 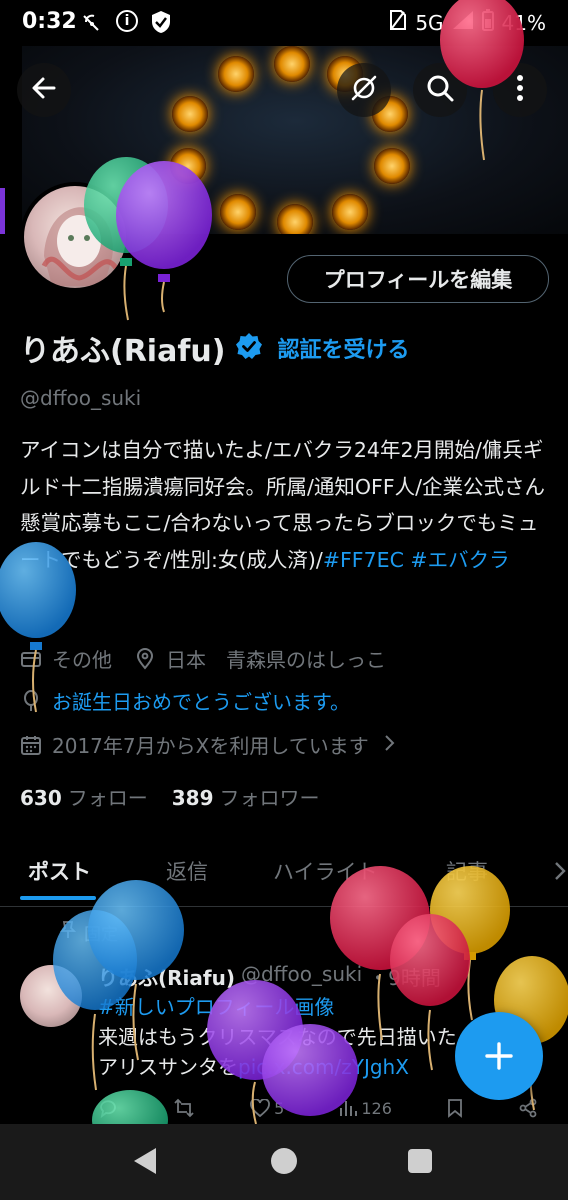 I want to click on category-icon, so click(x=31, y=659).